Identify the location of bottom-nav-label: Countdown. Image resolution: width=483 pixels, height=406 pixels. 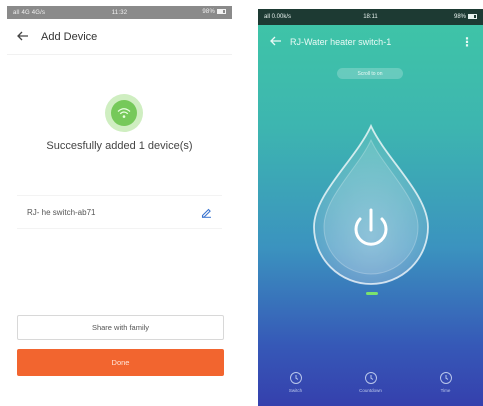
(370, 390).